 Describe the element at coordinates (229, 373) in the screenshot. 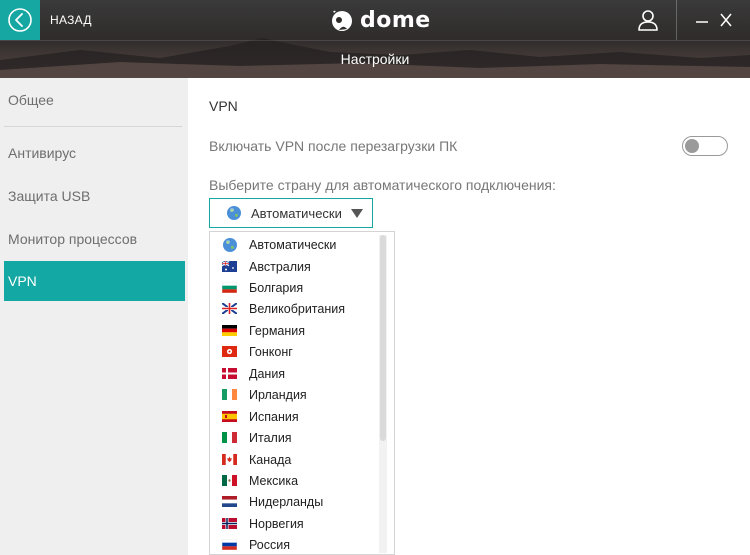

I see `flag-denmark-icon` at that location.